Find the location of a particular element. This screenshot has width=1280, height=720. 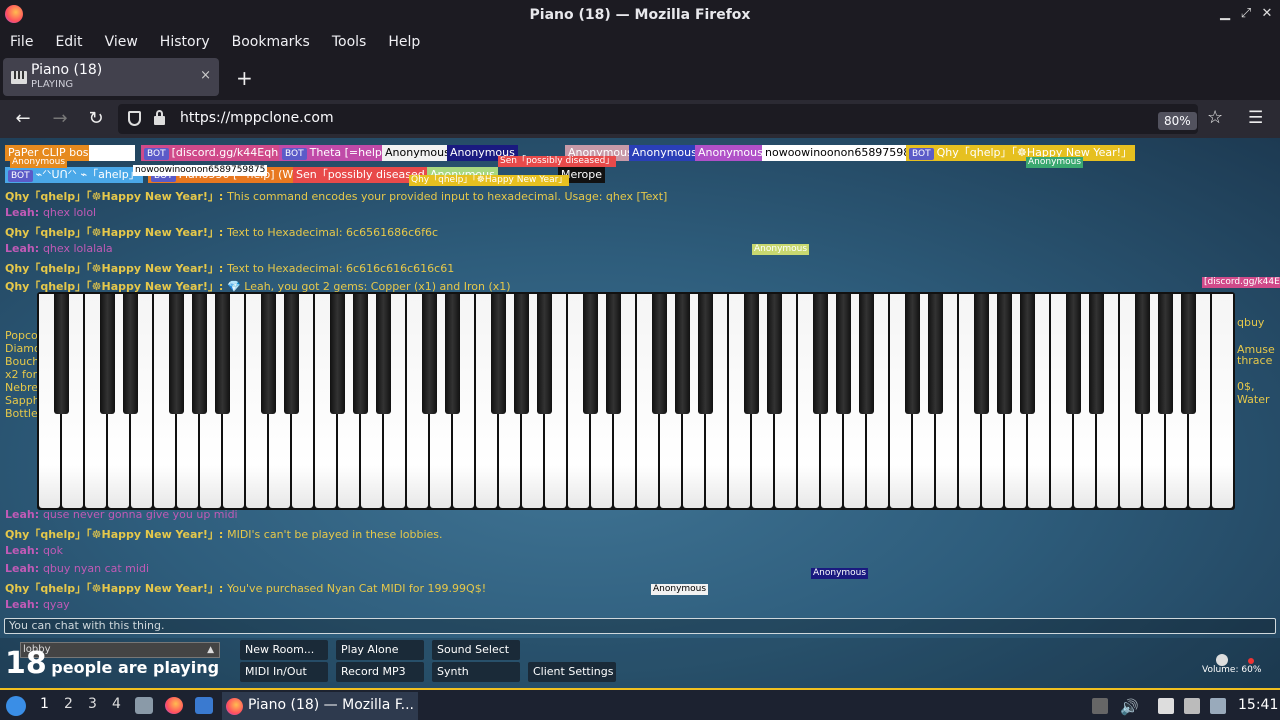

clipboard-icon is located at coordinates (1166, 706).